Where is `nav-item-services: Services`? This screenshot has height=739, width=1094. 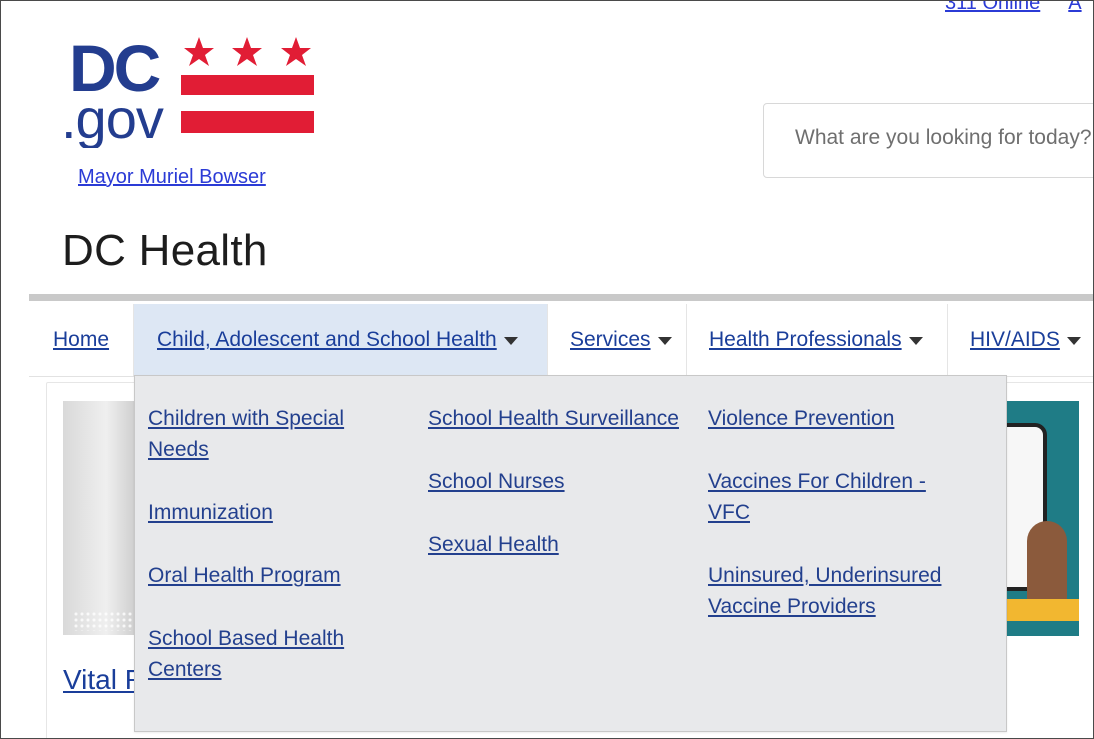
nav-item-services: Services is located at coordinates (617, 340).